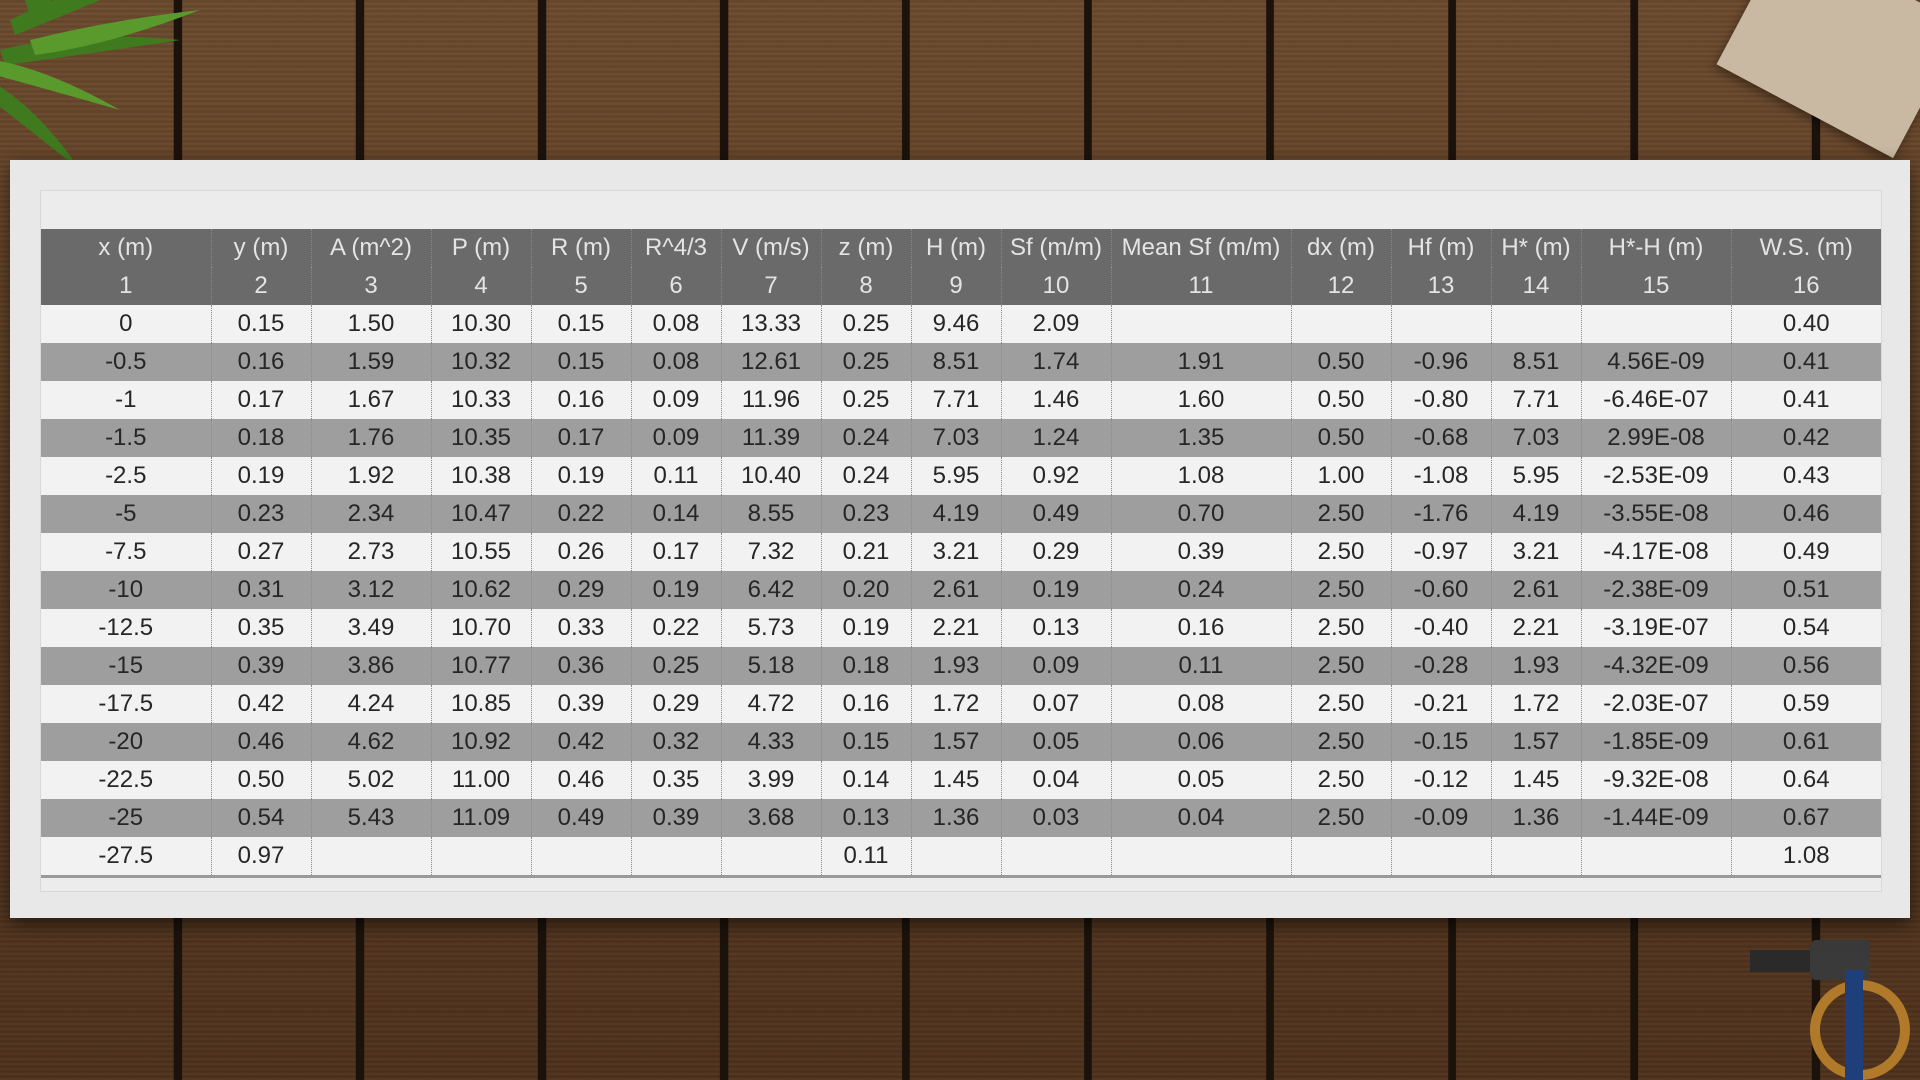 The height and width of the screenshot is (1080, 1920). What do you see at coordinates (126, 399) in the screenshot?
I see `table-cell: -1` at bounding box center [126, 399].